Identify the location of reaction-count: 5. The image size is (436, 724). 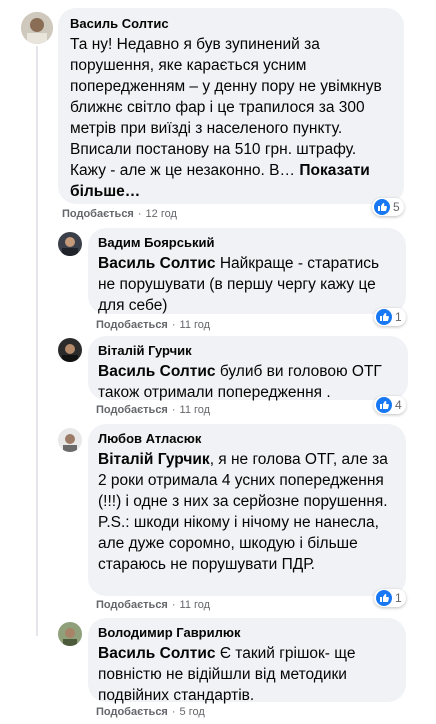
(388, 207).